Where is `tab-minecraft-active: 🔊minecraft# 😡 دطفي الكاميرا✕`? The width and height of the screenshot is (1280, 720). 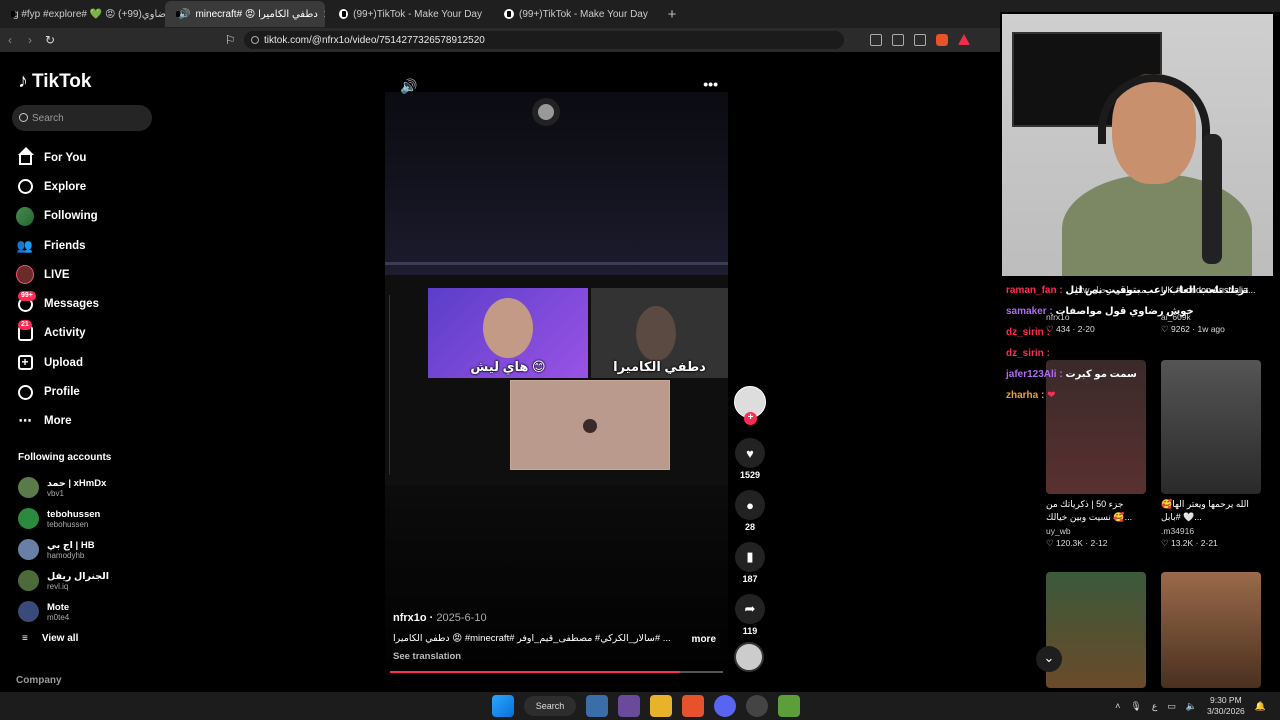
tab-minecraft-active: 🔊minecraft# 😡 دطفي الكاميرا✕ is located at coordinates (245, 14).